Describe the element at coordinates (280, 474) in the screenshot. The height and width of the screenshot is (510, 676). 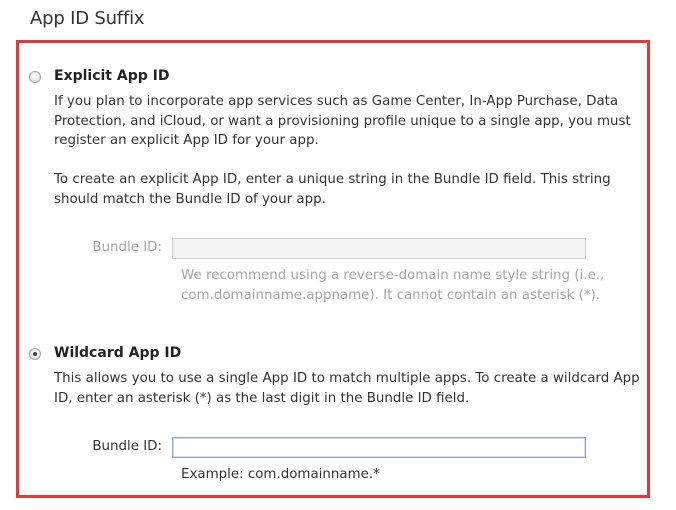
I see `wildcard-bundle-id-example: Example: com.domainname.*` at that location.